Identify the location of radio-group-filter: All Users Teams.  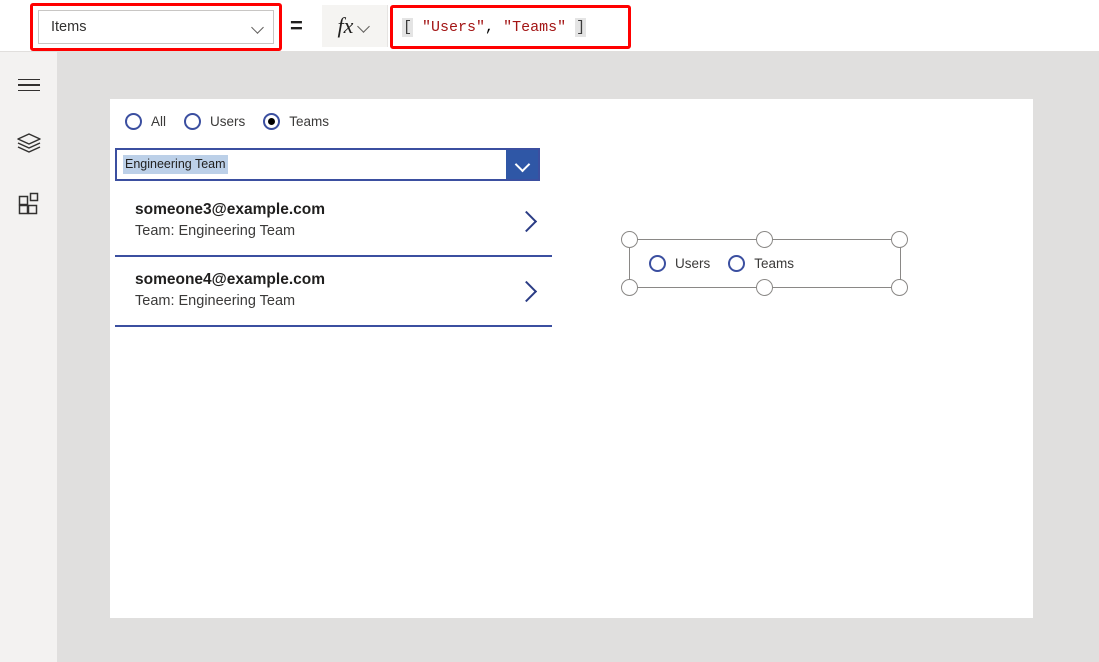
(236, 121).